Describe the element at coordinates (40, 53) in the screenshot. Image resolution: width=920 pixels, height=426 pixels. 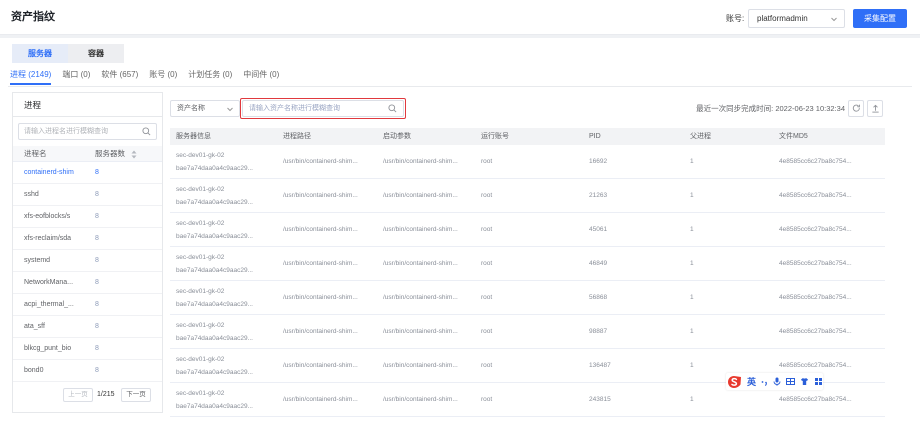
I see `tab-servers: 服务器` at that location.